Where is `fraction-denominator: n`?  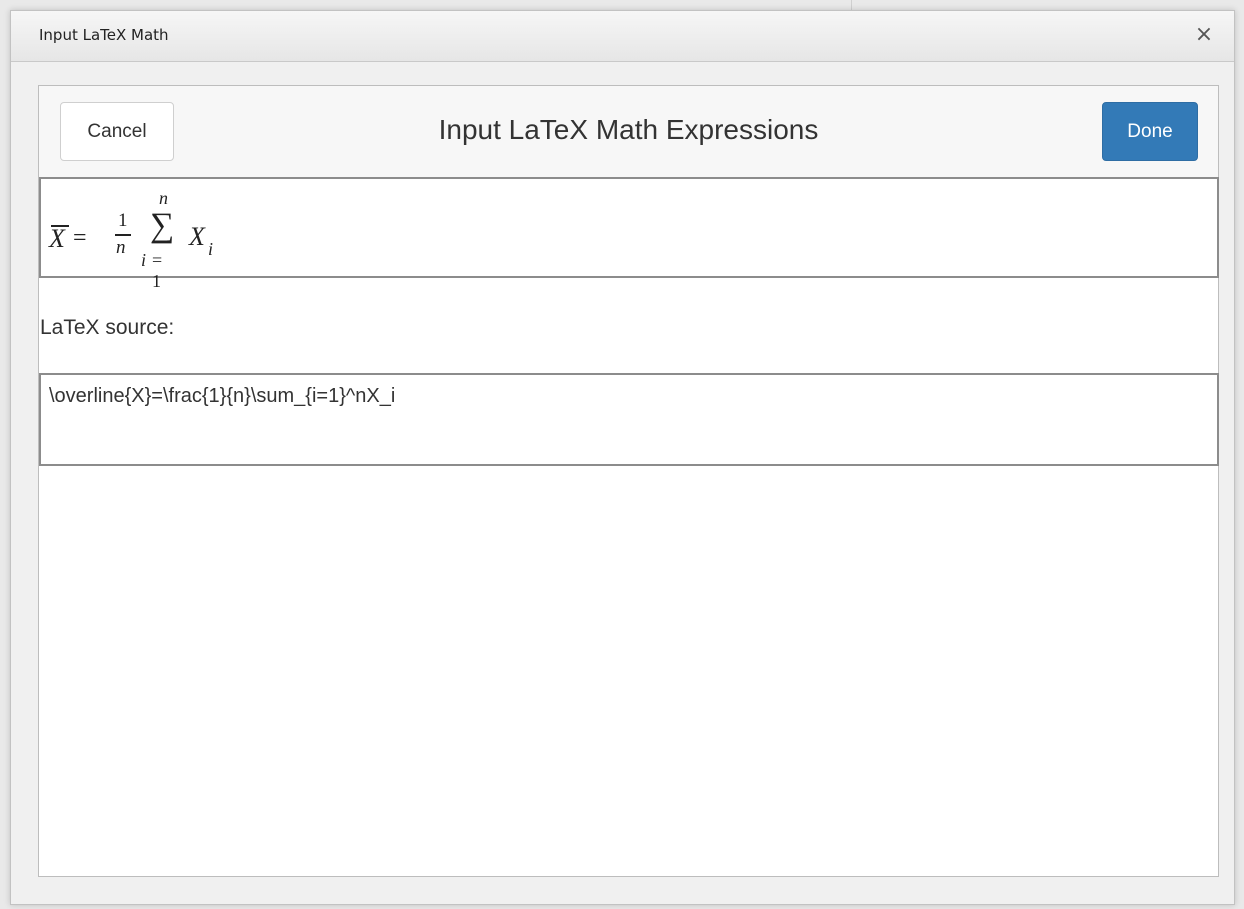
fraction-denominator: n is located at coordinates (121, 247).